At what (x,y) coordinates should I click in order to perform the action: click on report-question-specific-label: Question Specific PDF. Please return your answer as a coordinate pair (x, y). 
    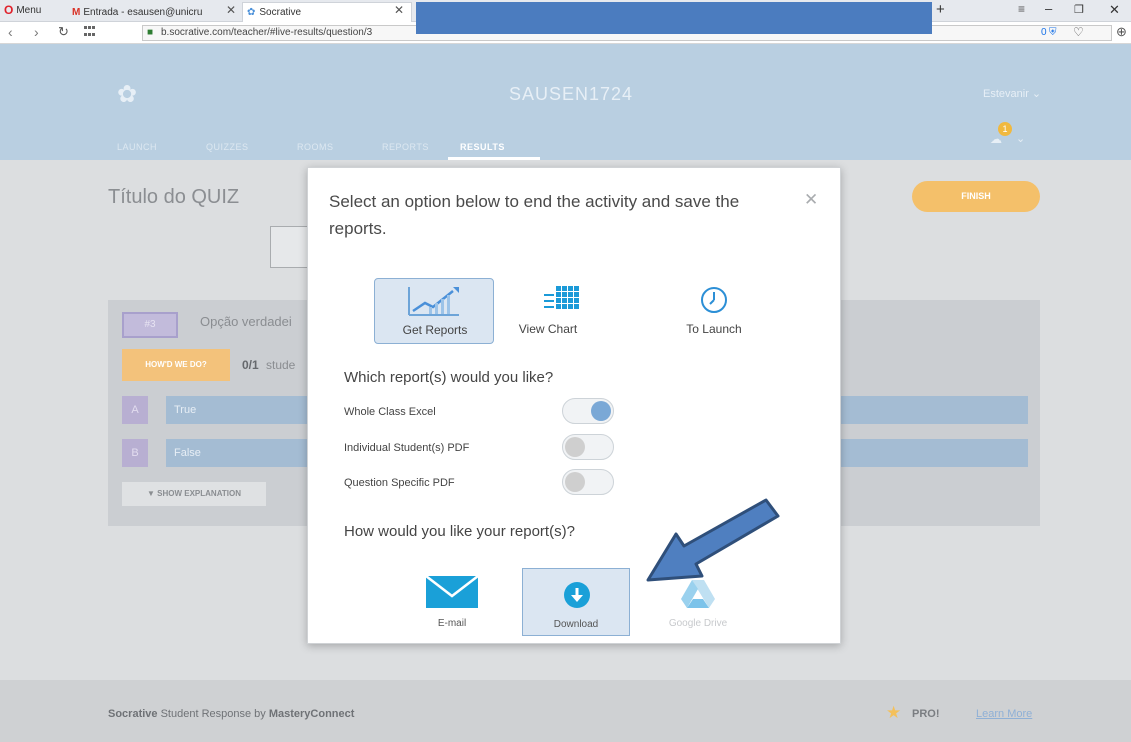
    Looking at the image, I should click on (399, 483).